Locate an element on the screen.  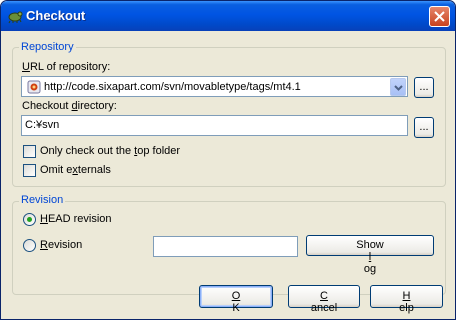
specific-revision-label: Revision is located at coordinates (61, 245).